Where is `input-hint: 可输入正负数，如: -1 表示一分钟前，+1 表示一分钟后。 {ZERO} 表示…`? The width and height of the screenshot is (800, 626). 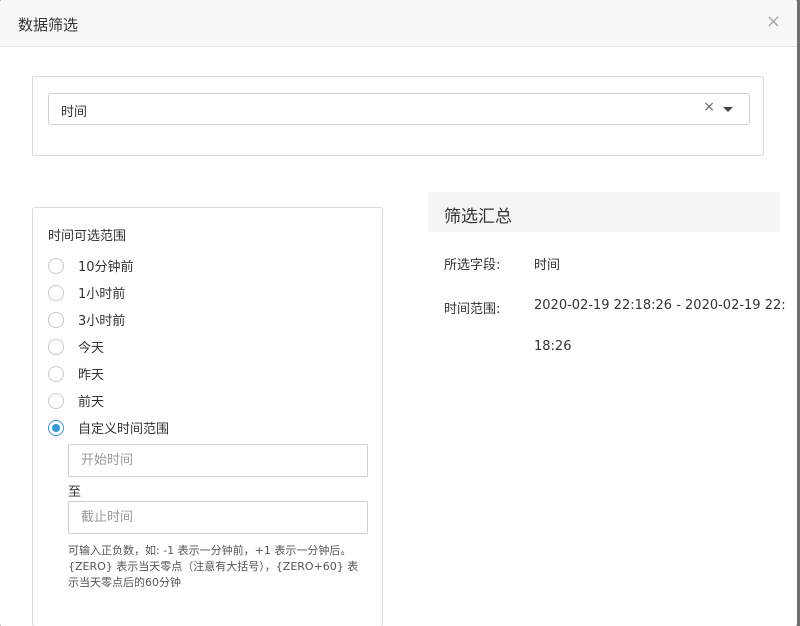 input-hint: 可输入正负数，如: -1 表示一分钟前，+1 表示一分钟后。 {ZERO} 表示… is located at coordinates (220, 567).